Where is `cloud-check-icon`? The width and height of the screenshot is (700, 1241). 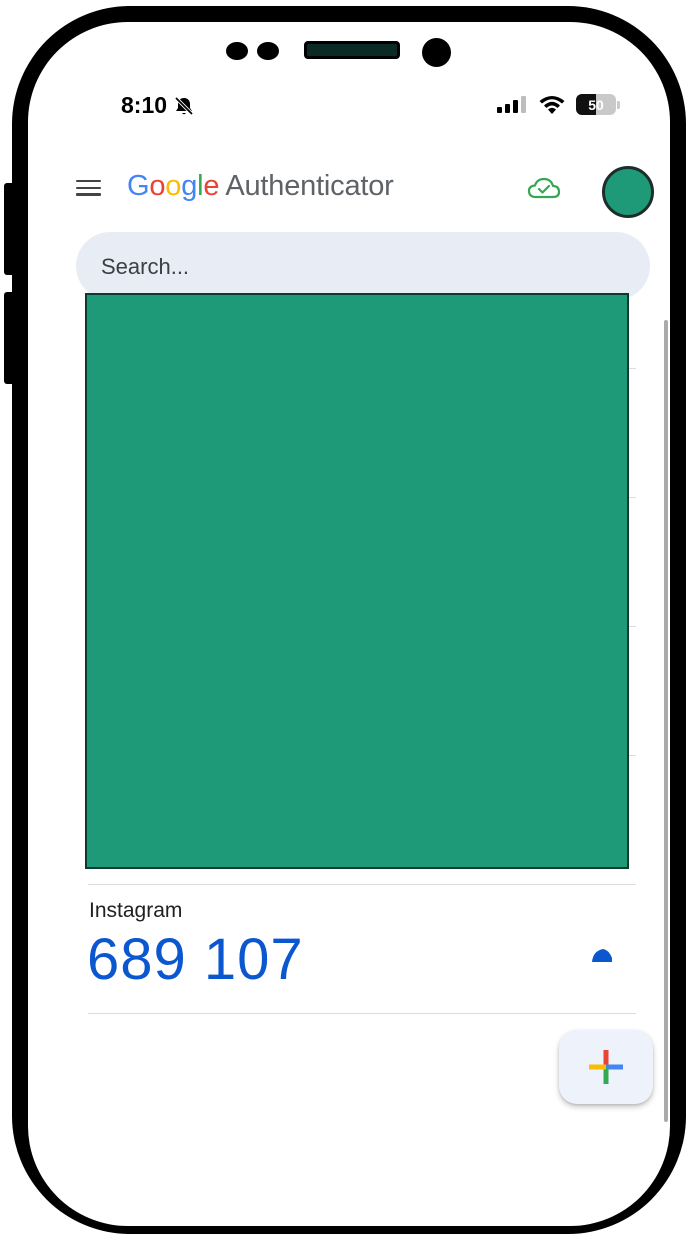 cloud-check-icon is located at coordinates (544, 188).